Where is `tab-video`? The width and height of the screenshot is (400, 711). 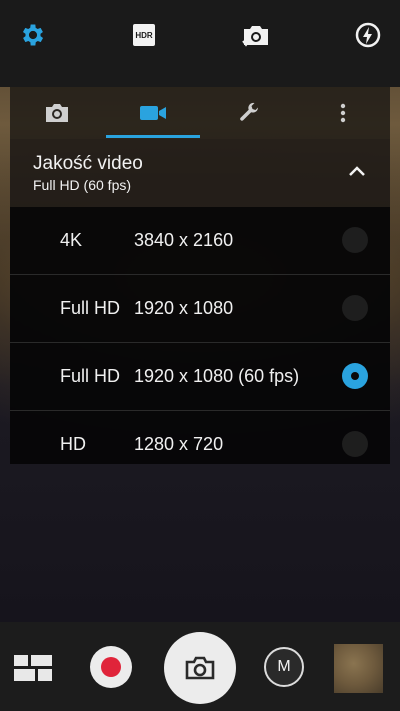
tab-video is located at coordinates (153, 113).